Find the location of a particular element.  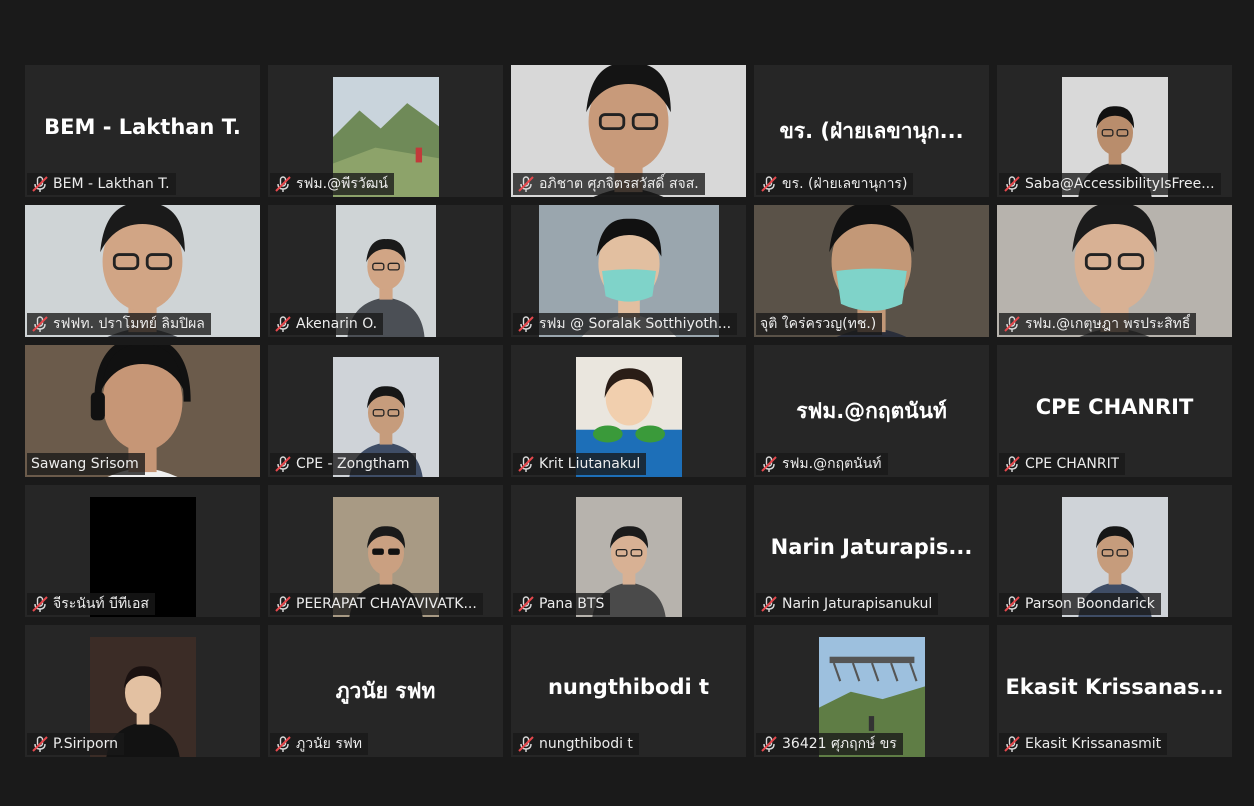

participant-name-label: รฟม.@พีรวัฒน์ is located at coordinates (332, 184).